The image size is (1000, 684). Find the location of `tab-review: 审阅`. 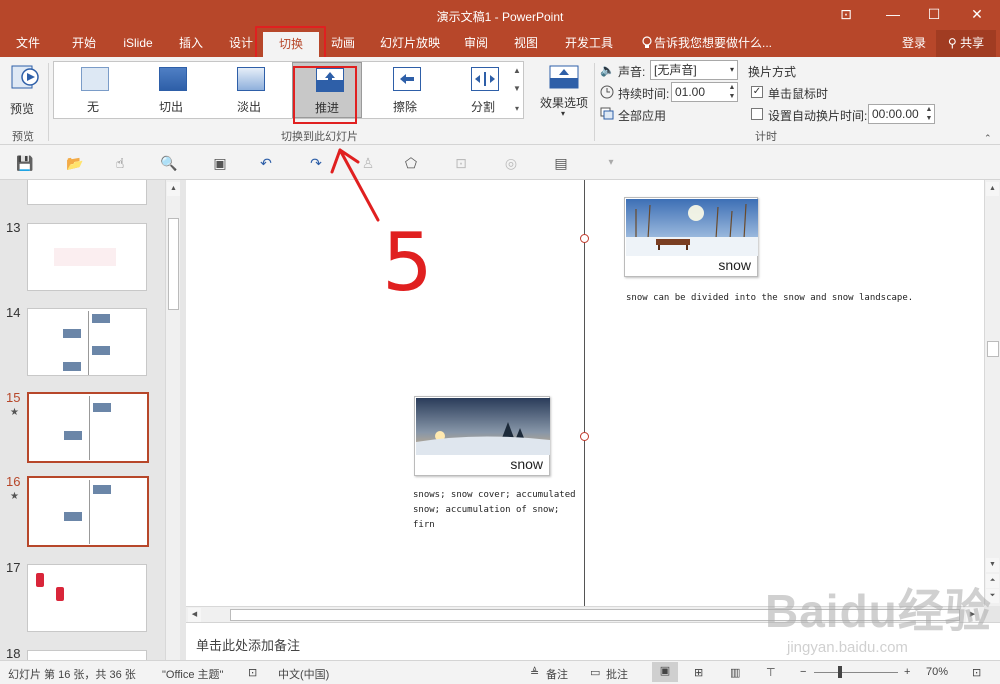

tab-review: 审阅 is located at coordinates (476, 43).